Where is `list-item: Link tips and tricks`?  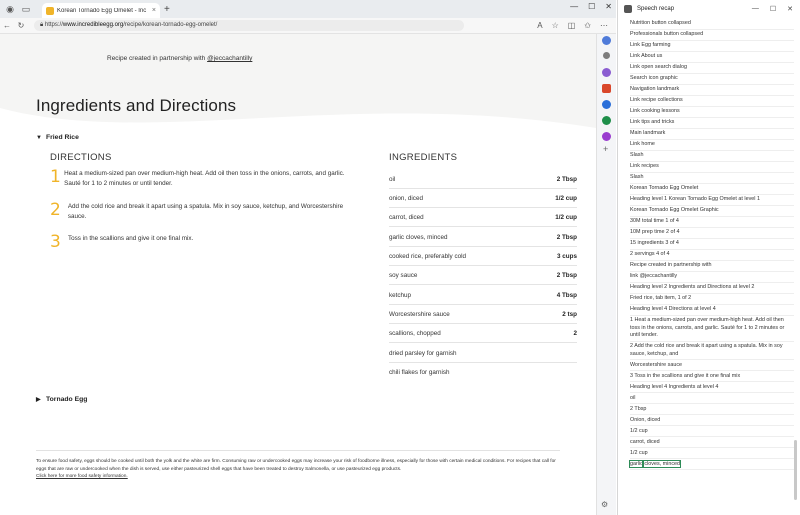
list-item: Link tips and tricks is located at coordinates (712, 123).